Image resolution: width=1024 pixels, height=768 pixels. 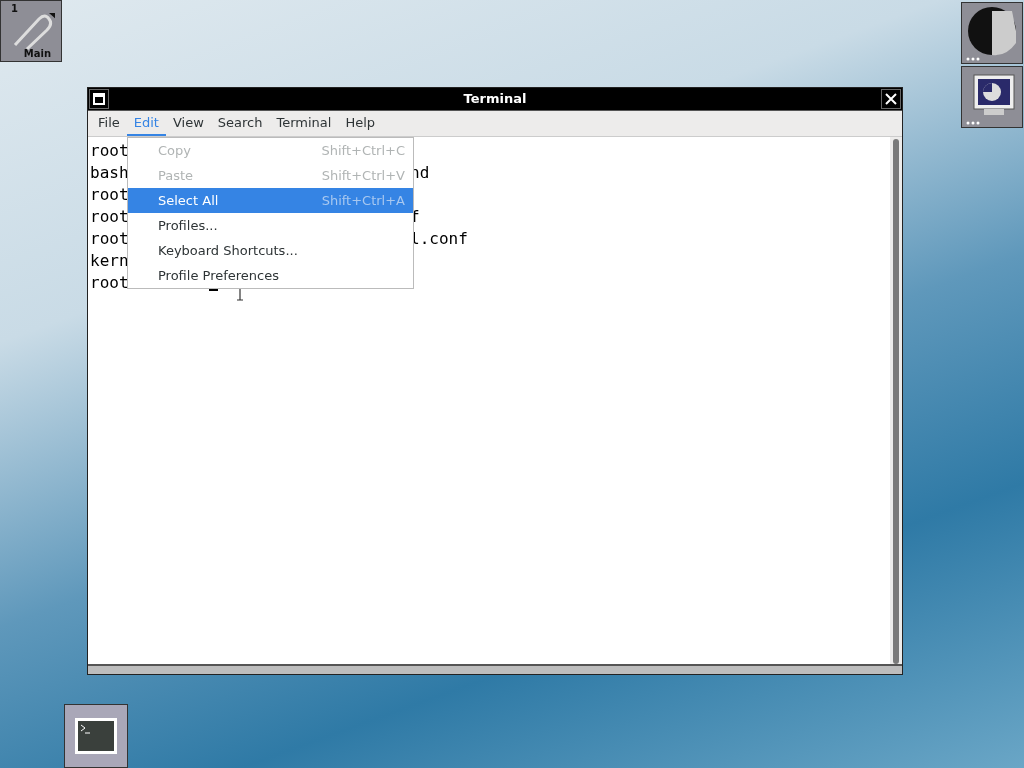 I want to click on window-icon, so click(x=99, y=98).